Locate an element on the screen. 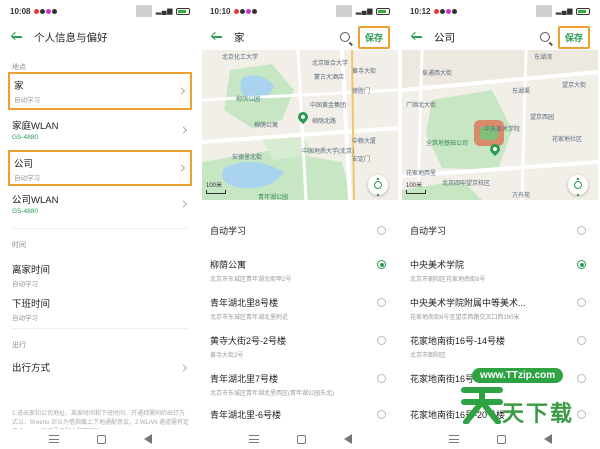 This screenshot has height=449, width=600. poi-list-item: 柳荫公寓 北京市东城区青年湖北街甲2号 is located at coordinates (300, 270).